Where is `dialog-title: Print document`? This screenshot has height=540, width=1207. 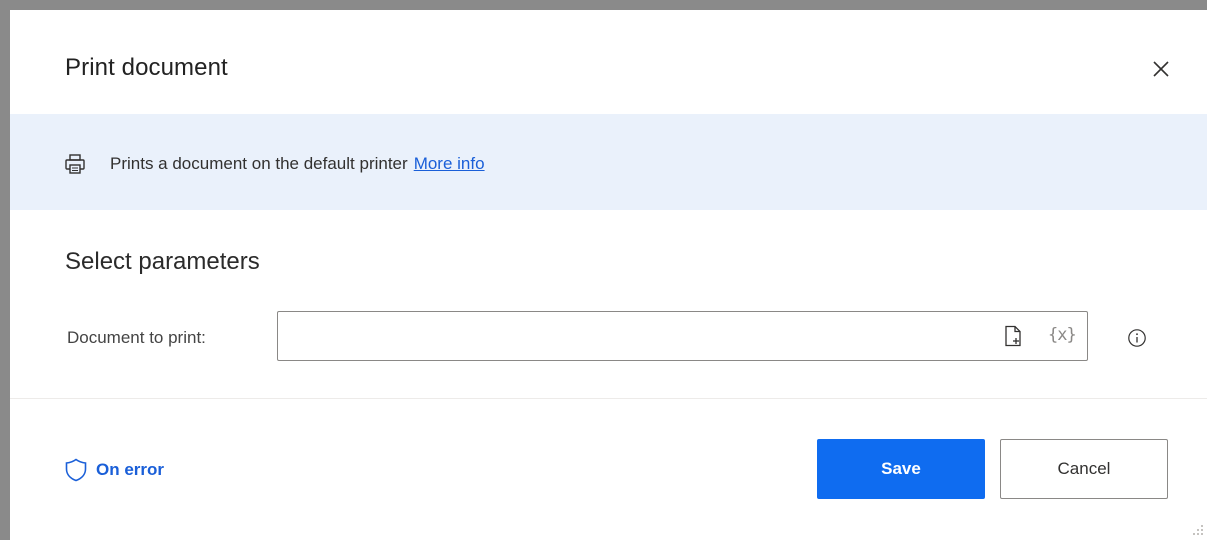 dialog-title: Print document is located at coordinates (146, 67).